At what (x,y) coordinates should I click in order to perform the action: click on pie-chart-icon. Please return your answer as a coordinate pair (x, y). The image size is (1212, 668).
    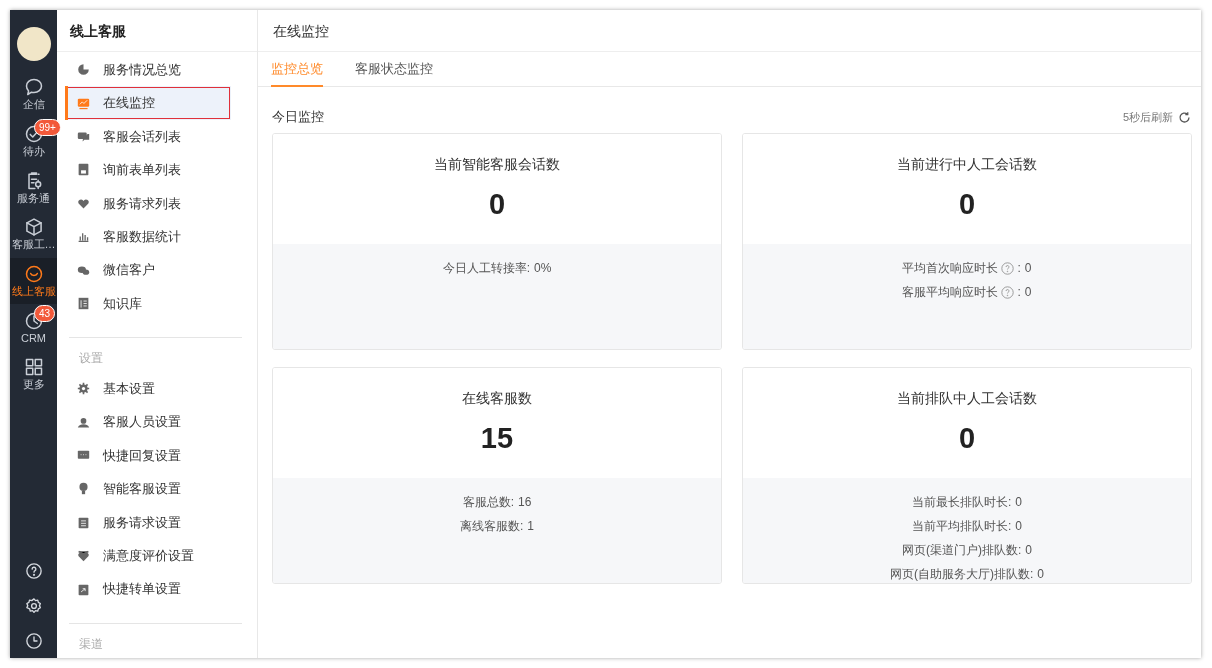
    Looking at the image, I should click on (83, 70).